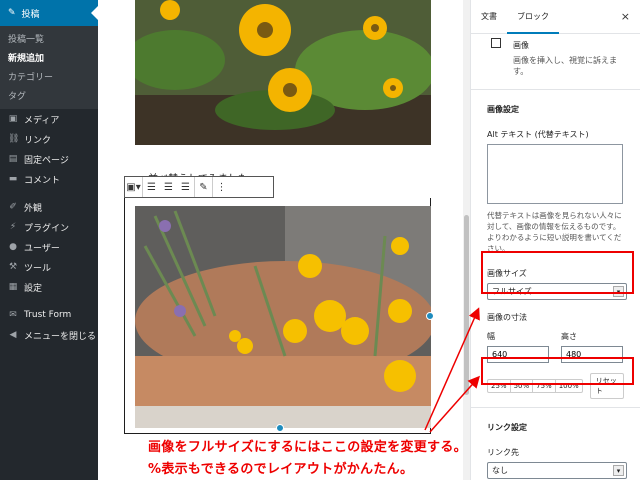 The height and width of the screenshot is (480, 640). I want to click on annotation-arrows, so click(452, 370).